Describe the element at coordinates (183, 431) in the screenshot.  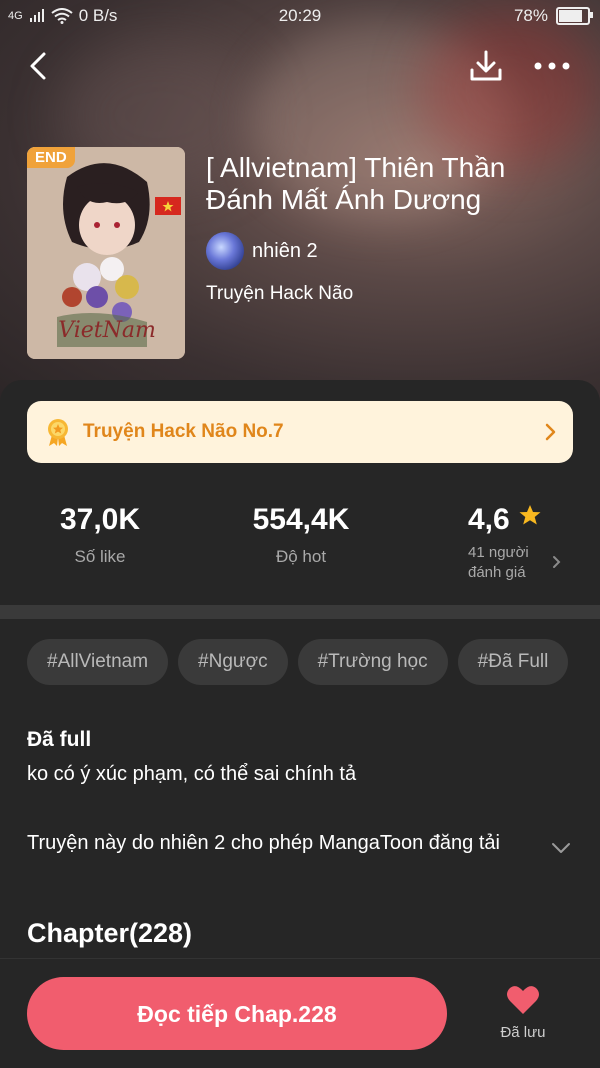
I see `rank-label: Truyện Hack Não No.7` at that location.